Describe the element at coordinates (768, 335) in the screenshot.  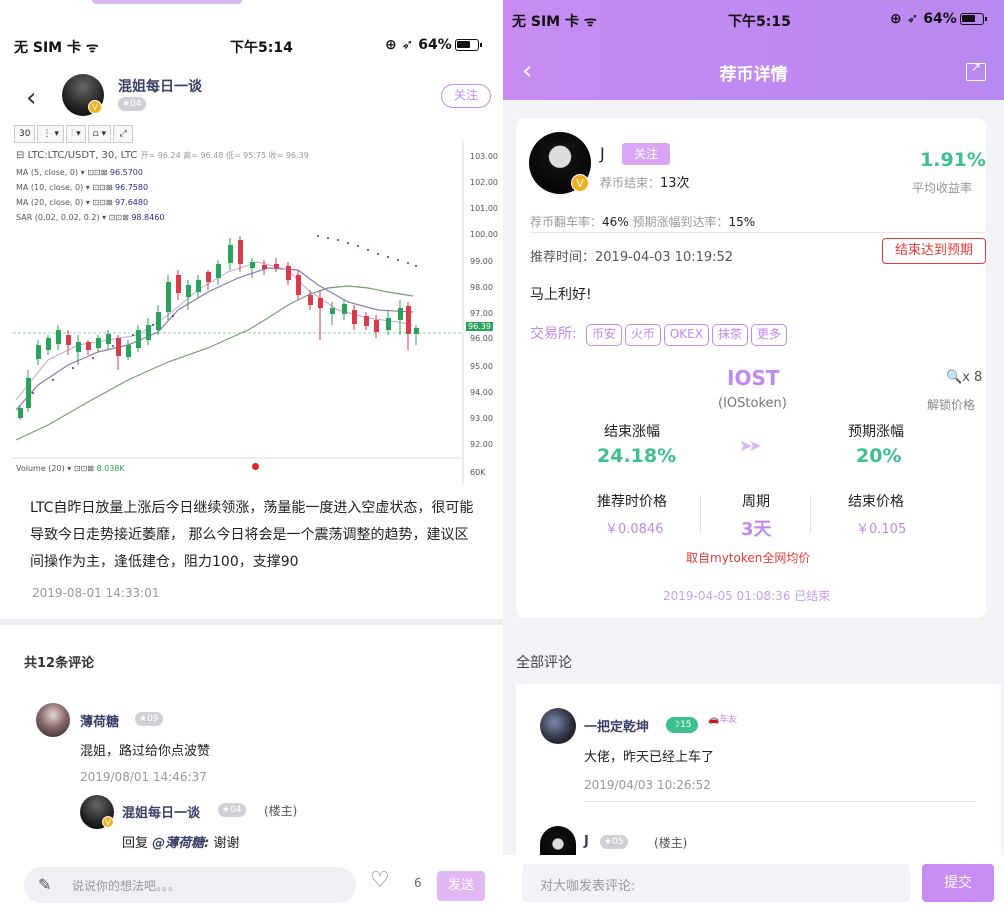
I see `exchange-more: 更多` at that location.